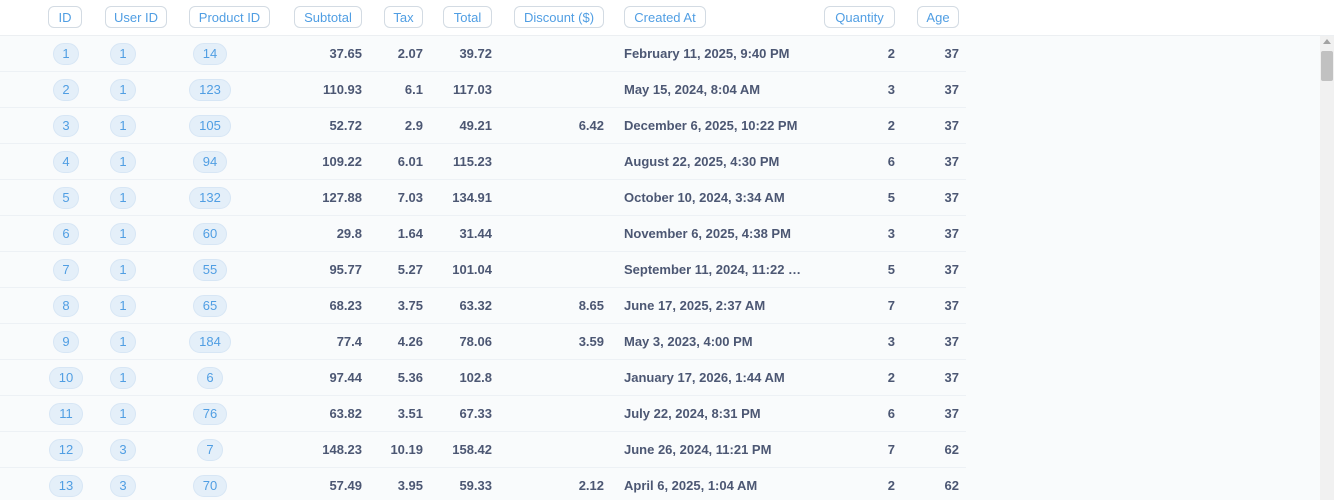 The image size is (1334, 500). What do you see at coordinates (210, 306) in the screenshot?
I see `cell-product-id: 65` at bounding box center [210, 306].